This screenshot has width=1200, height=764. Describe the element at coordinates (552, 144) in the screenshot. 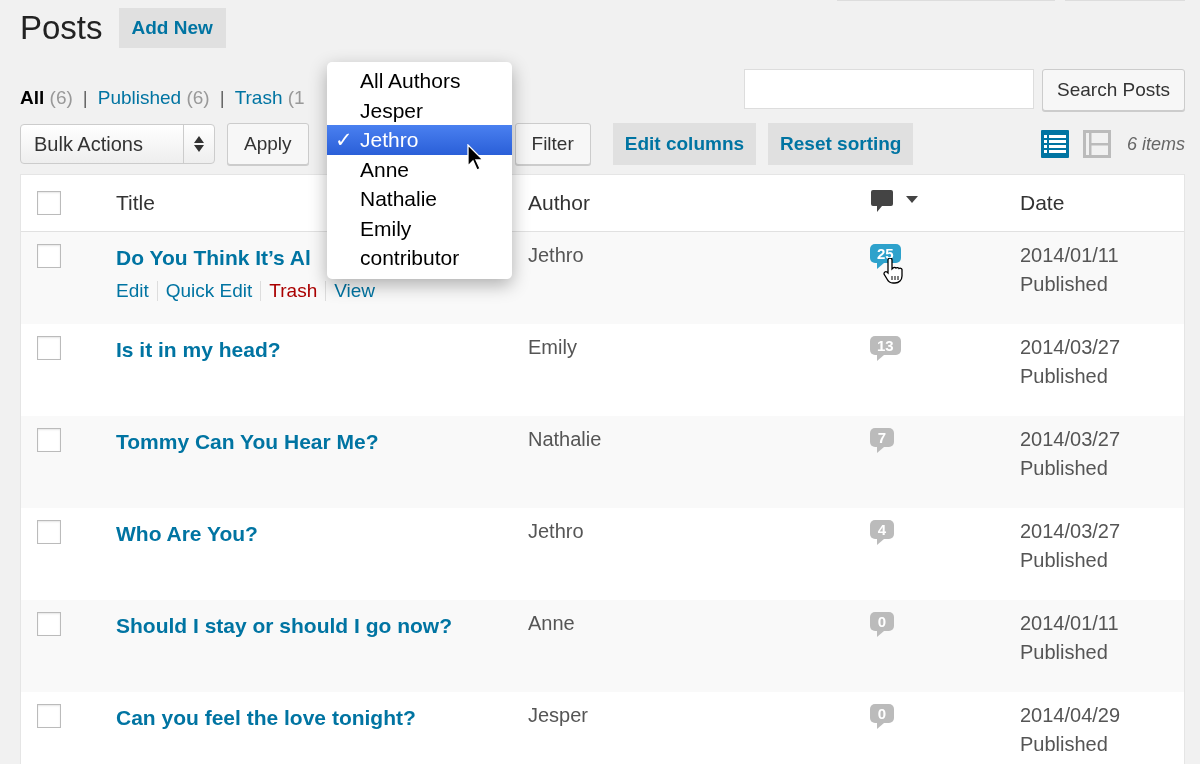

I see `filter-button: Filter` at that location.